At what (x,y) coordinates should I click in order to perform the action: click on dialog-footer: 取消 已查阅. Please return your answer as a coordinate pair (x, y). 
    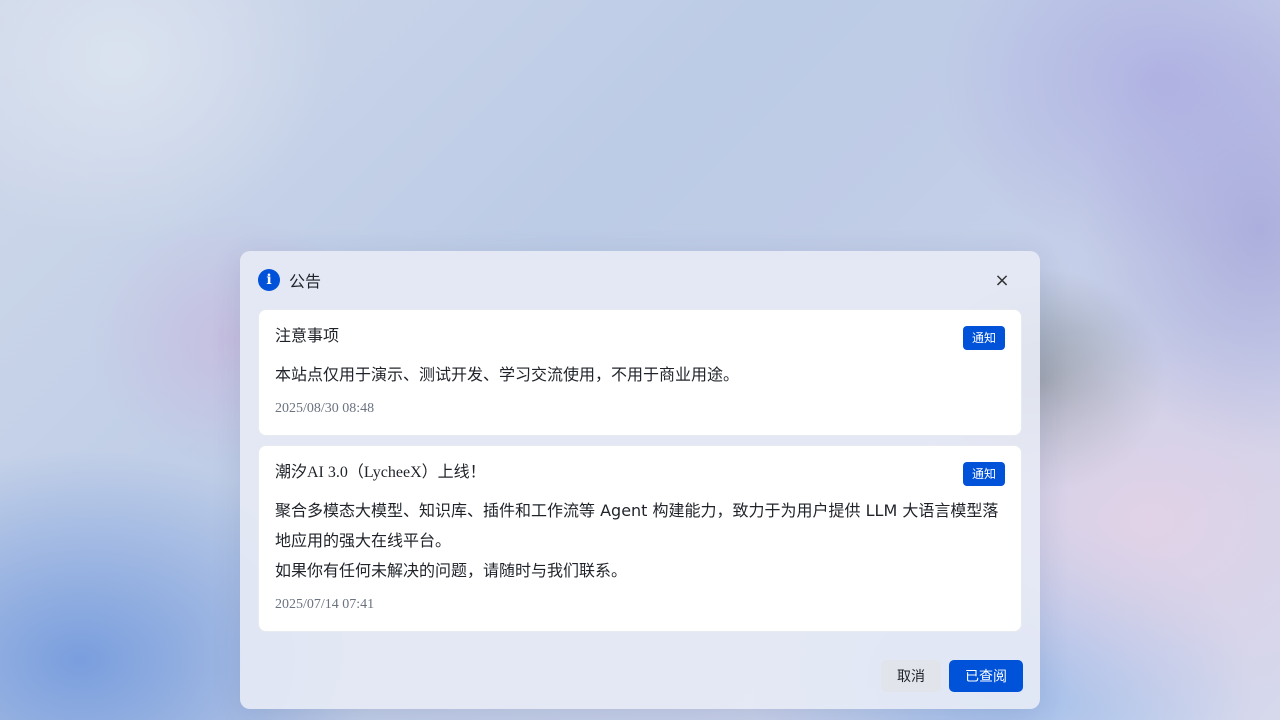
    Looking at the image, I should click on (952, 676).